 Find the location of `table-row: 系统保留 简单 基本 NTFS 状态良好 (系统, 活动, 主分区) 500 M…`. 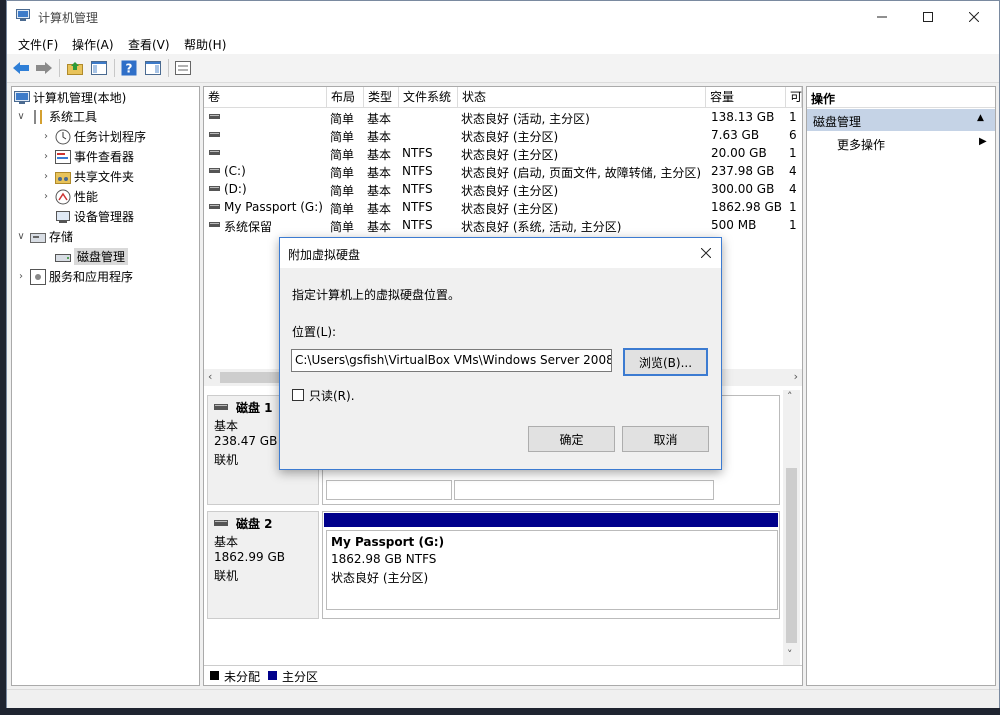

table-row: 系统保留 简单 基本 NTFS 状态良好 (系统, 活动, 主分区) 500 M… is located at coordinates (503, 225).